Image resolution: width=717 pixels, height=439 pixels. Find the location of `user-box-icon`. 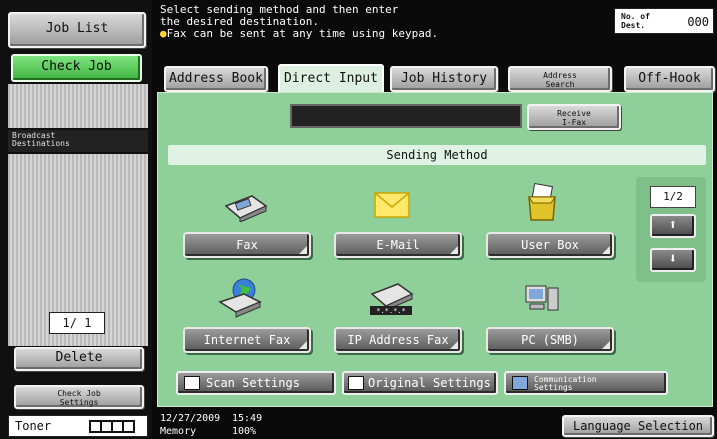

user-box-icon is located at coordinates (542, 202).